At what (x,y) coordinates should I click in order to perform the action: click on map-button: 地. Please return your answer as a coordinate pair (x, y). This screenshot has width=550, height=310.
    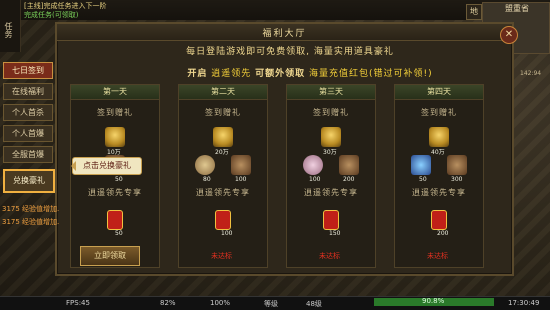
    Looking at the image, I should click on (474, 12).